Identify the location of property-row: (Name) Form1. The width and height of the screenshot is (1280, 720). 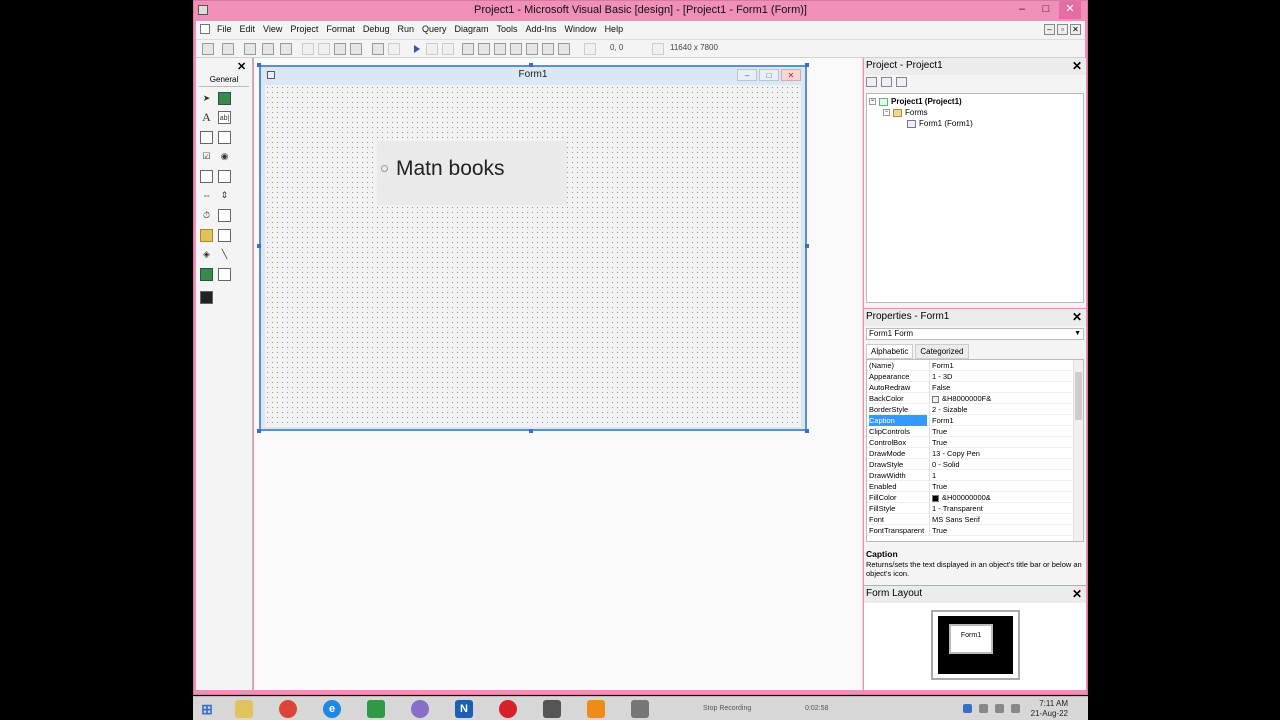
(969, 365).